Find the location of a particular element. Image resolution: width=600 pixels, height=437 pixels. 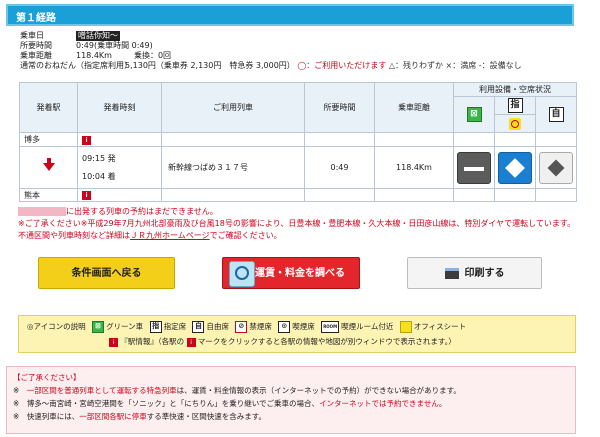

date-label: 乗車日 is located at coordinates (32, 35).